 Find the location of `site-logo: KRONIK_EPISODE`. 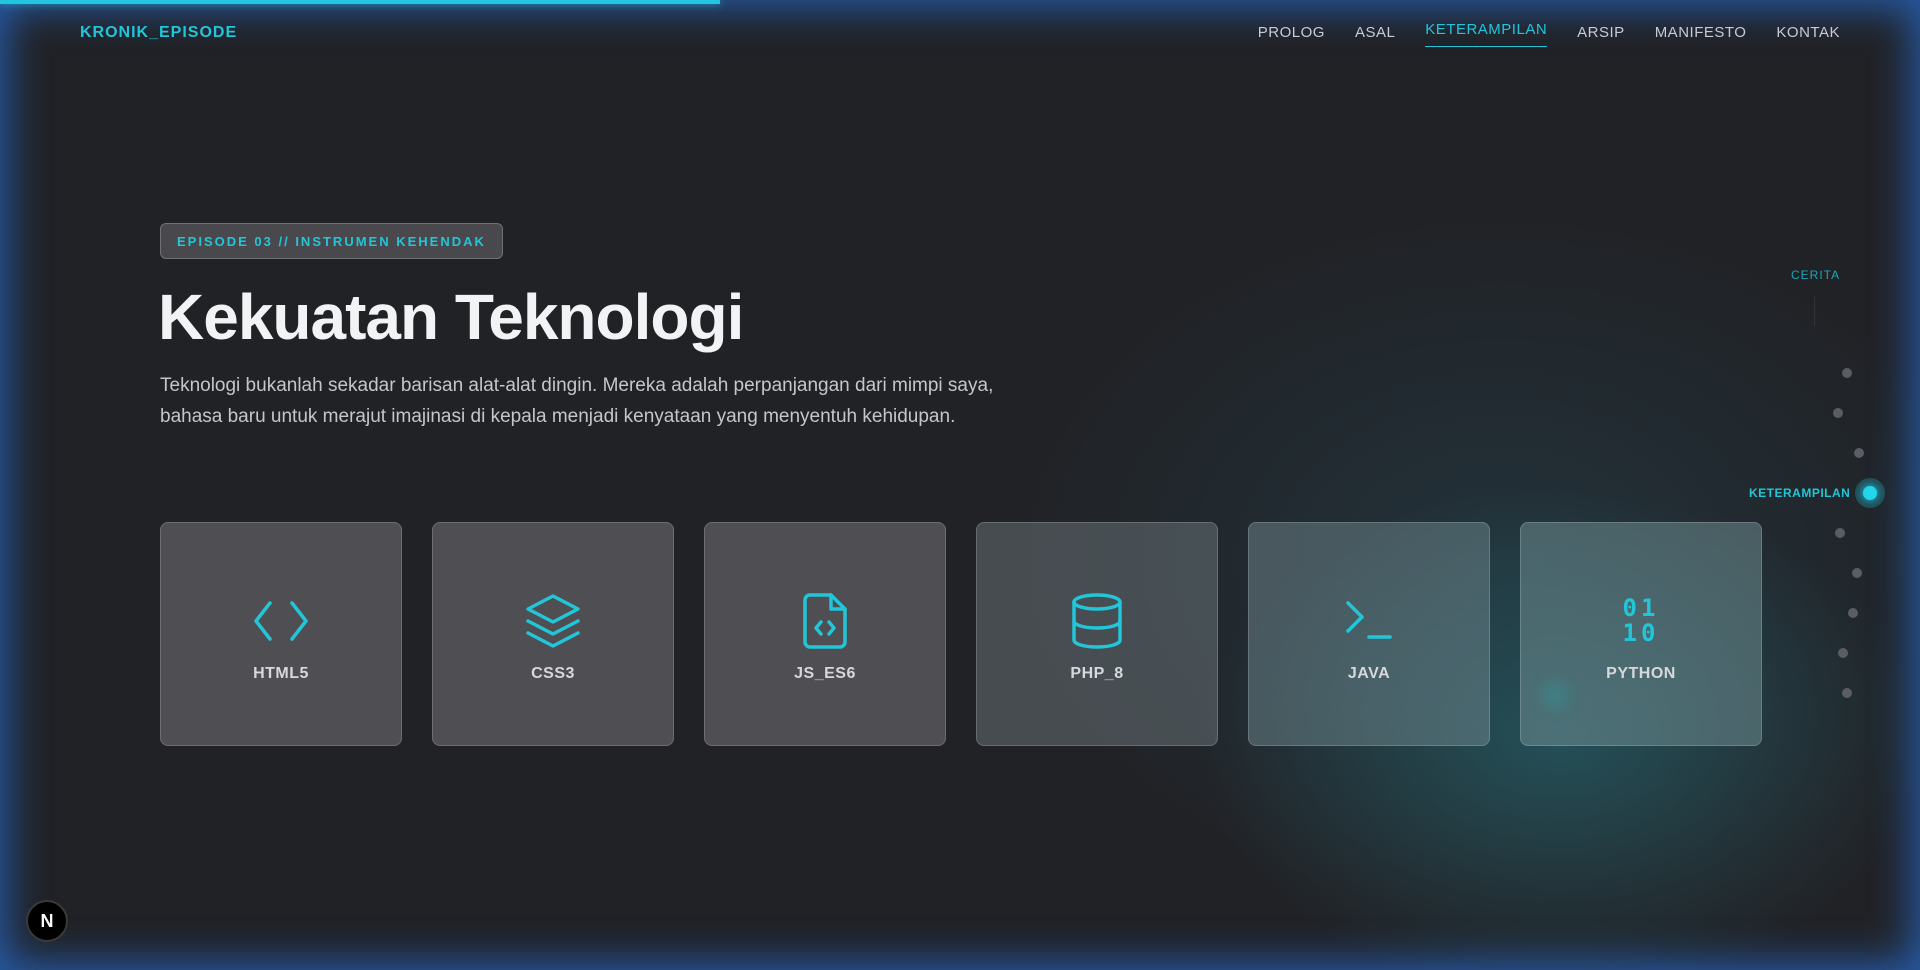

site-logo: KRONIK_EPISODE is located at coordinates (158, 33).